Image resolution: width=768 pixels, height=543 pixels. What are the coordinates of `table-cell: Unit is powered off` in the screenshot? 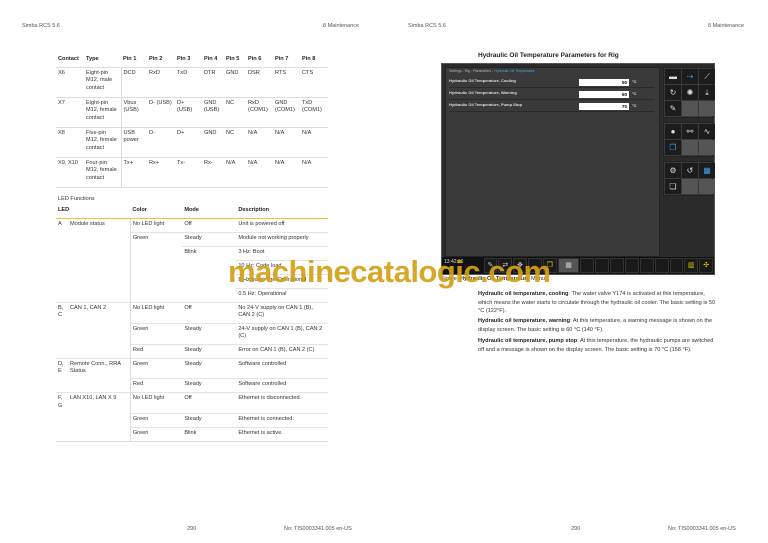 It's located at (282, 224).